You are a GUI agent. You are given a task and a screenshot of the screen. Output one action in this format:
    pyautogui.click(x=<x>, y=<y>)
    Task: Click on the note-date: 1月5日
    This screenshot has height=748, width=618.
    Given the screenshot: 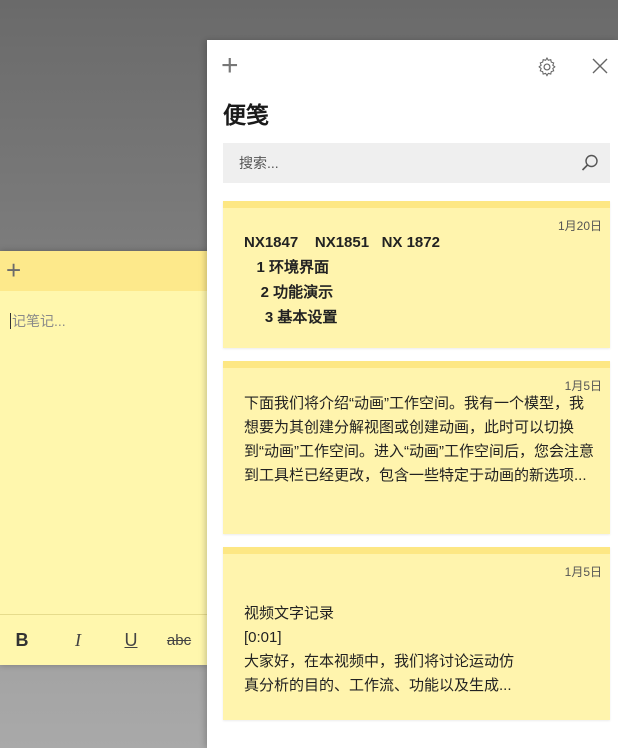 What is the action you would take?
    pyautogui.click(x=583, y=572)
    